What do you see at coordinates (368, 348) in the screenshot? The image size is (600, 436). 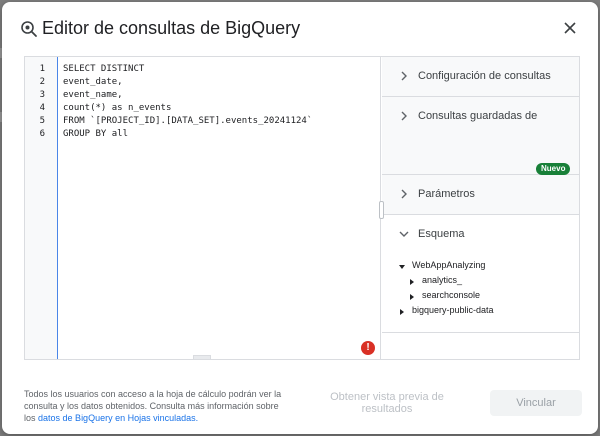 I see `error-indicator-icon: !` at bounding box center [368, 348].